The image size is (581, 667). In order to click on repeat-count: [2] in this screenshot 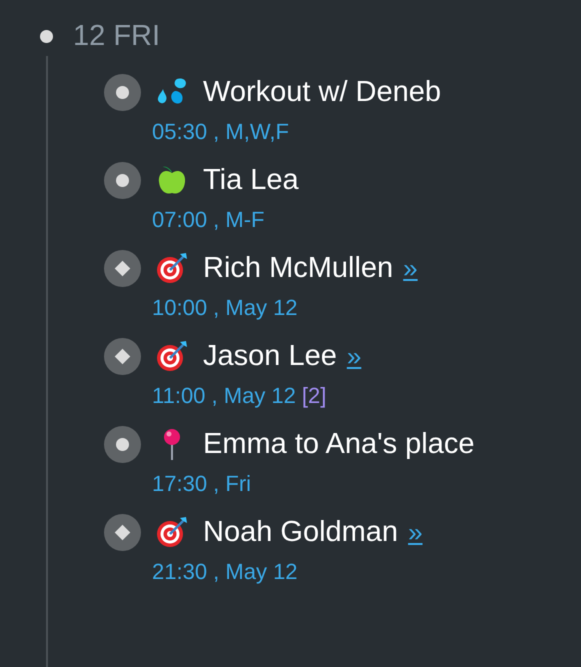, I will do `click(314, 396)`.